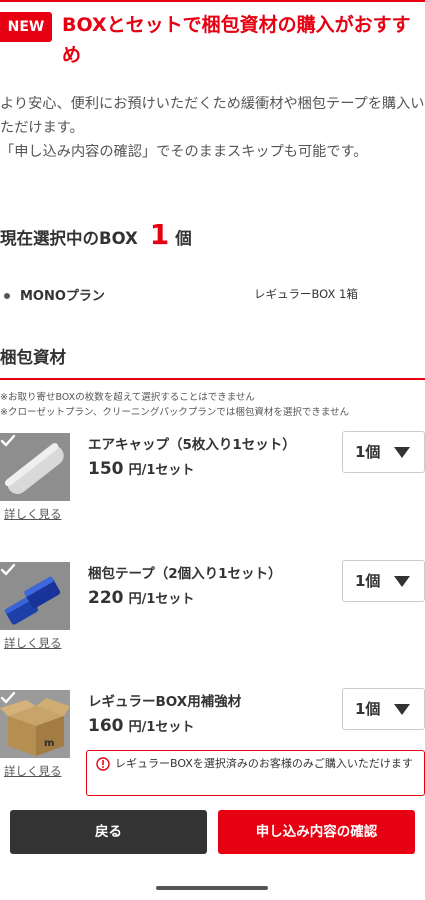 The width and height of the screenshot is (425, 900). What do you see at coordinates (212, 1) in the screenshot?
I see `top-accent-rule` at bounding box center [212, 1].